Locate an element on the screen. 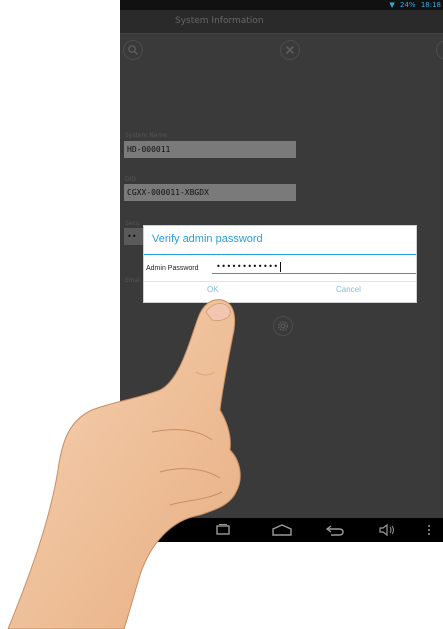 This screenshot has width=443, height=629. dialog-button-divider is located at coordinates (280, 281).